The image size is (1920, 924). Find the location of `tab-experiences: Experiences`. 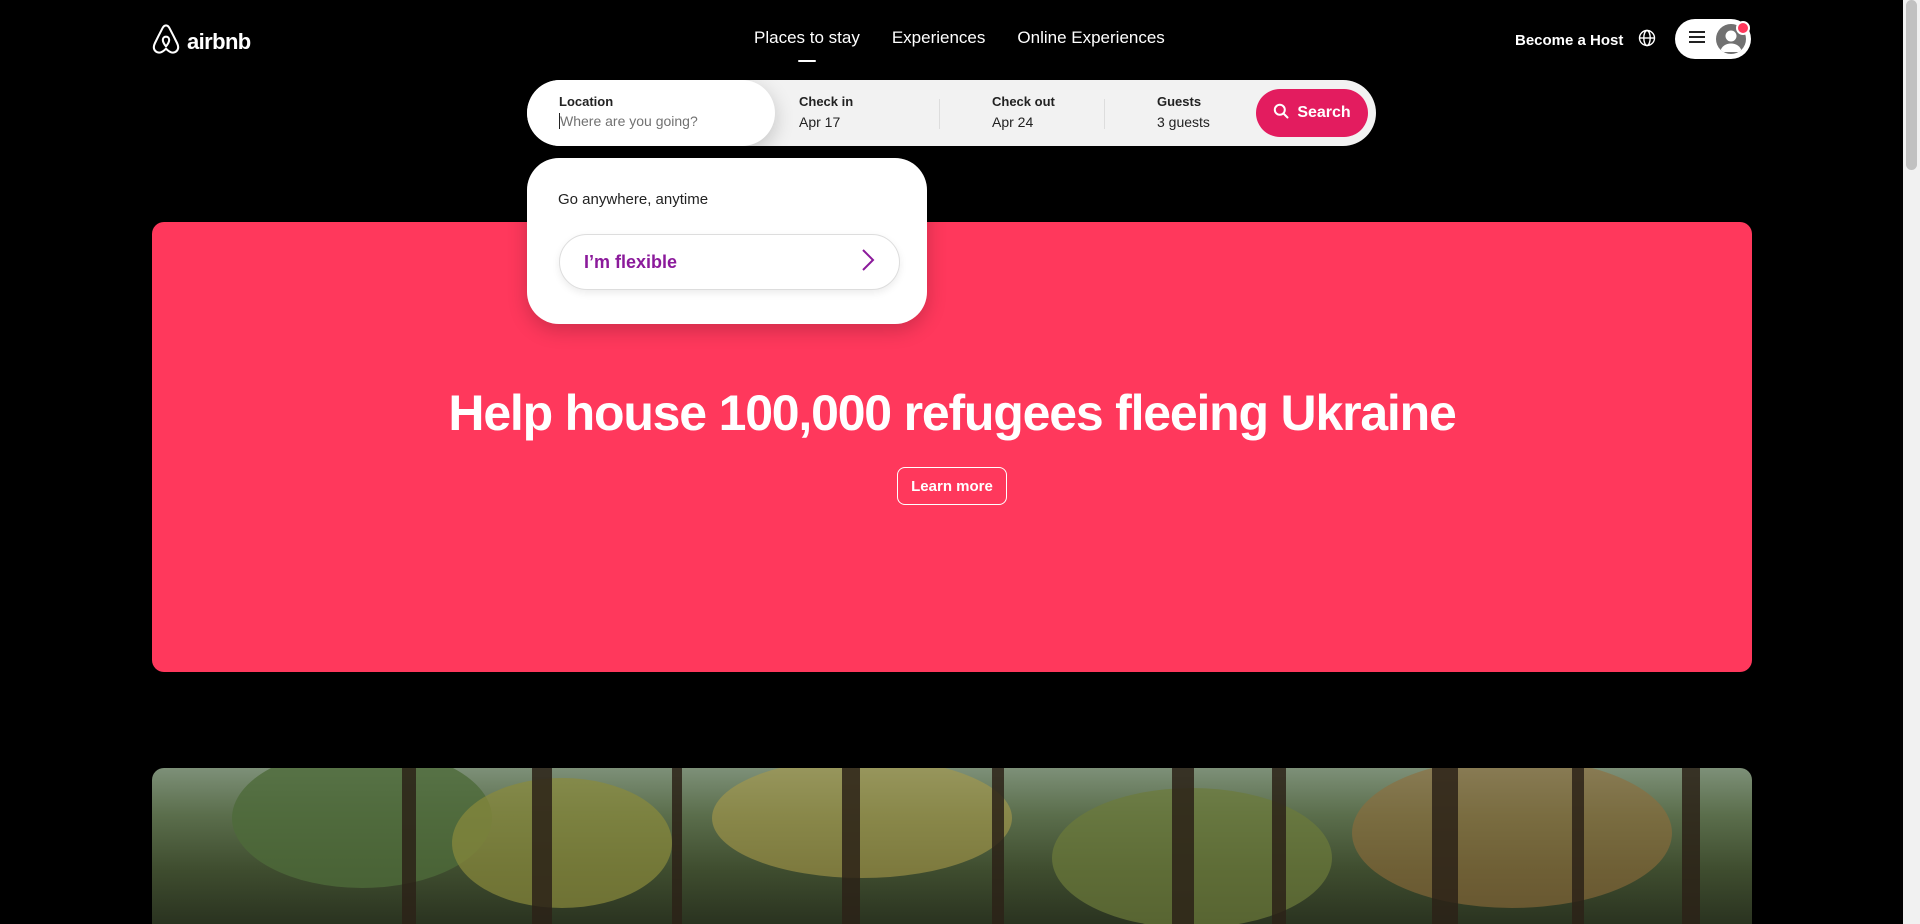

tab-experiences: Experiences is located at coordinates (939, 38).